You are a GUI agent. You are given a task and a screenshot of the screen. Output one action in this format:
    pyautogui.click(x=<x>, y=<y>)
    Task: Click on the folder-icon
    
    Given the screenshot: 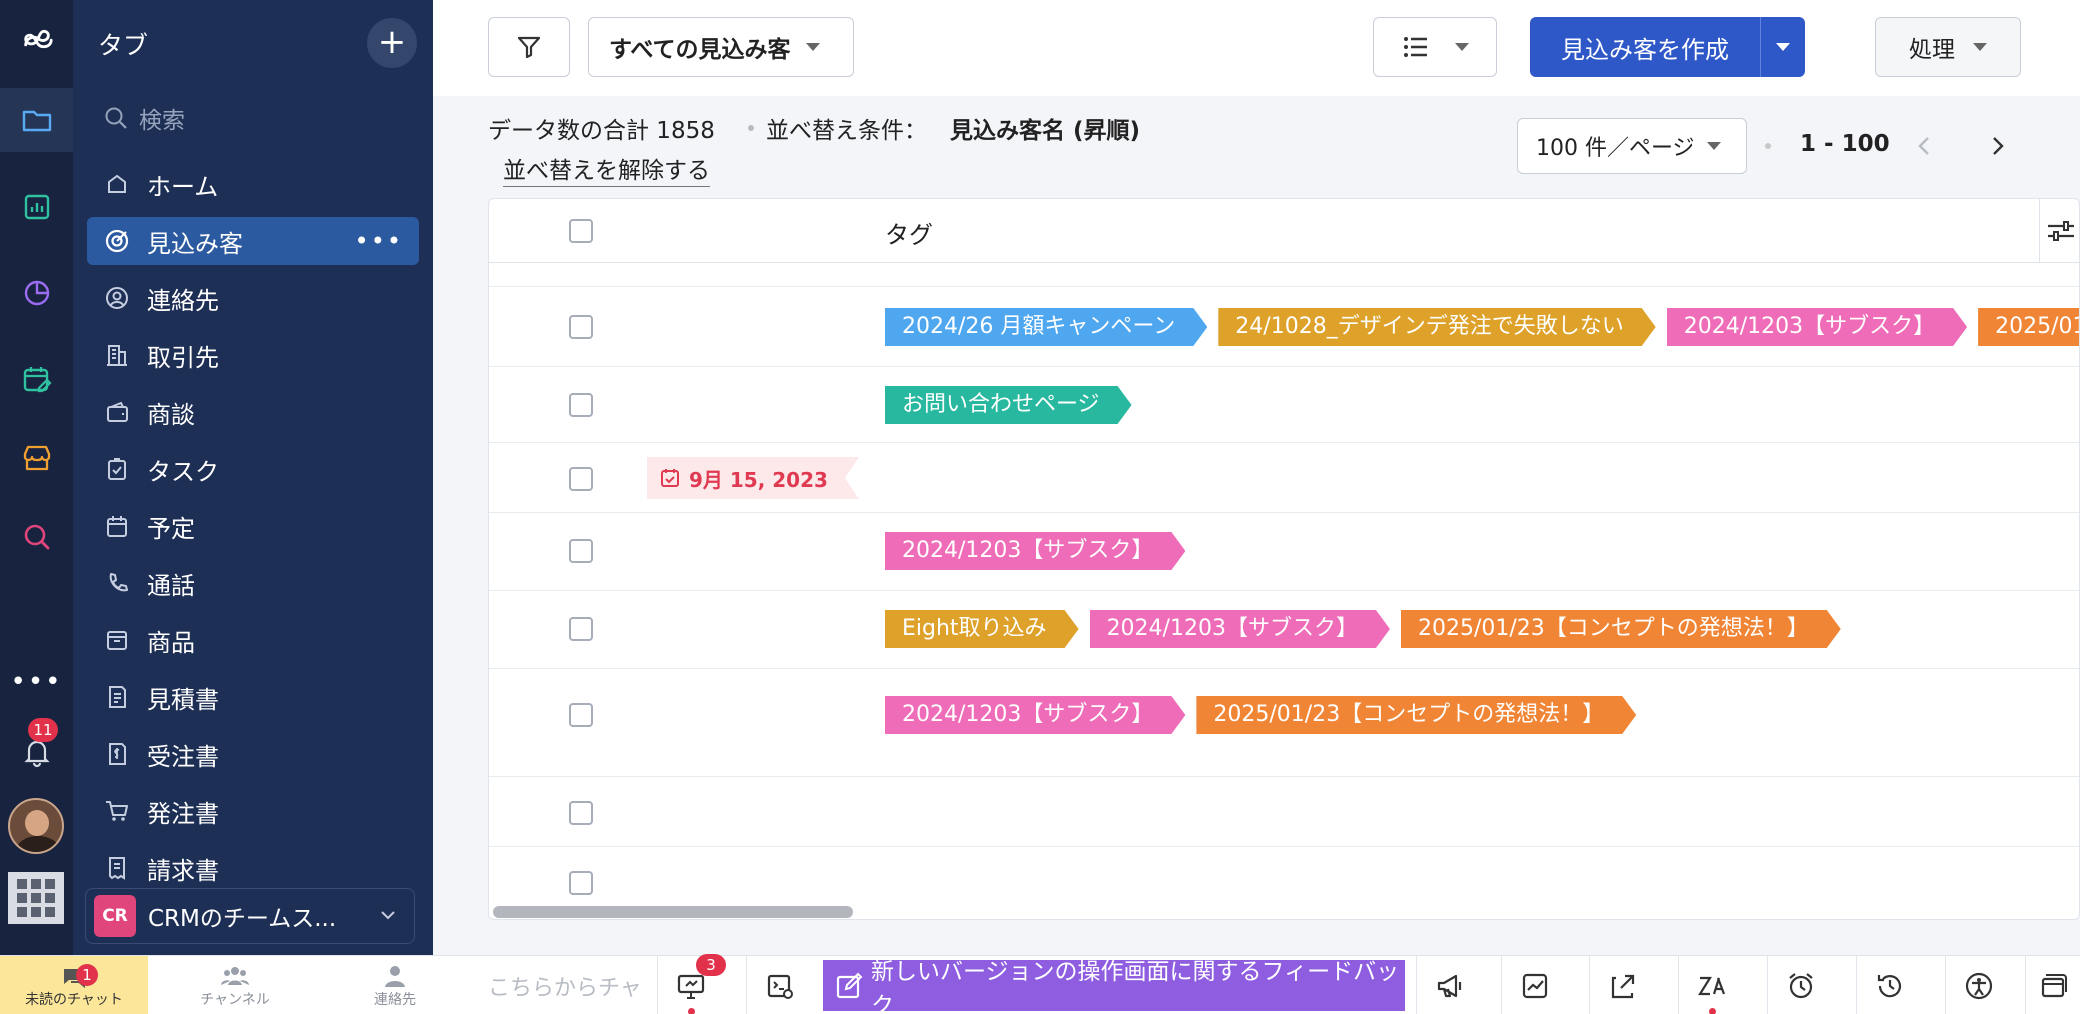 What is the action you would take?
    pyautogui.click(x=36, y=121)
    